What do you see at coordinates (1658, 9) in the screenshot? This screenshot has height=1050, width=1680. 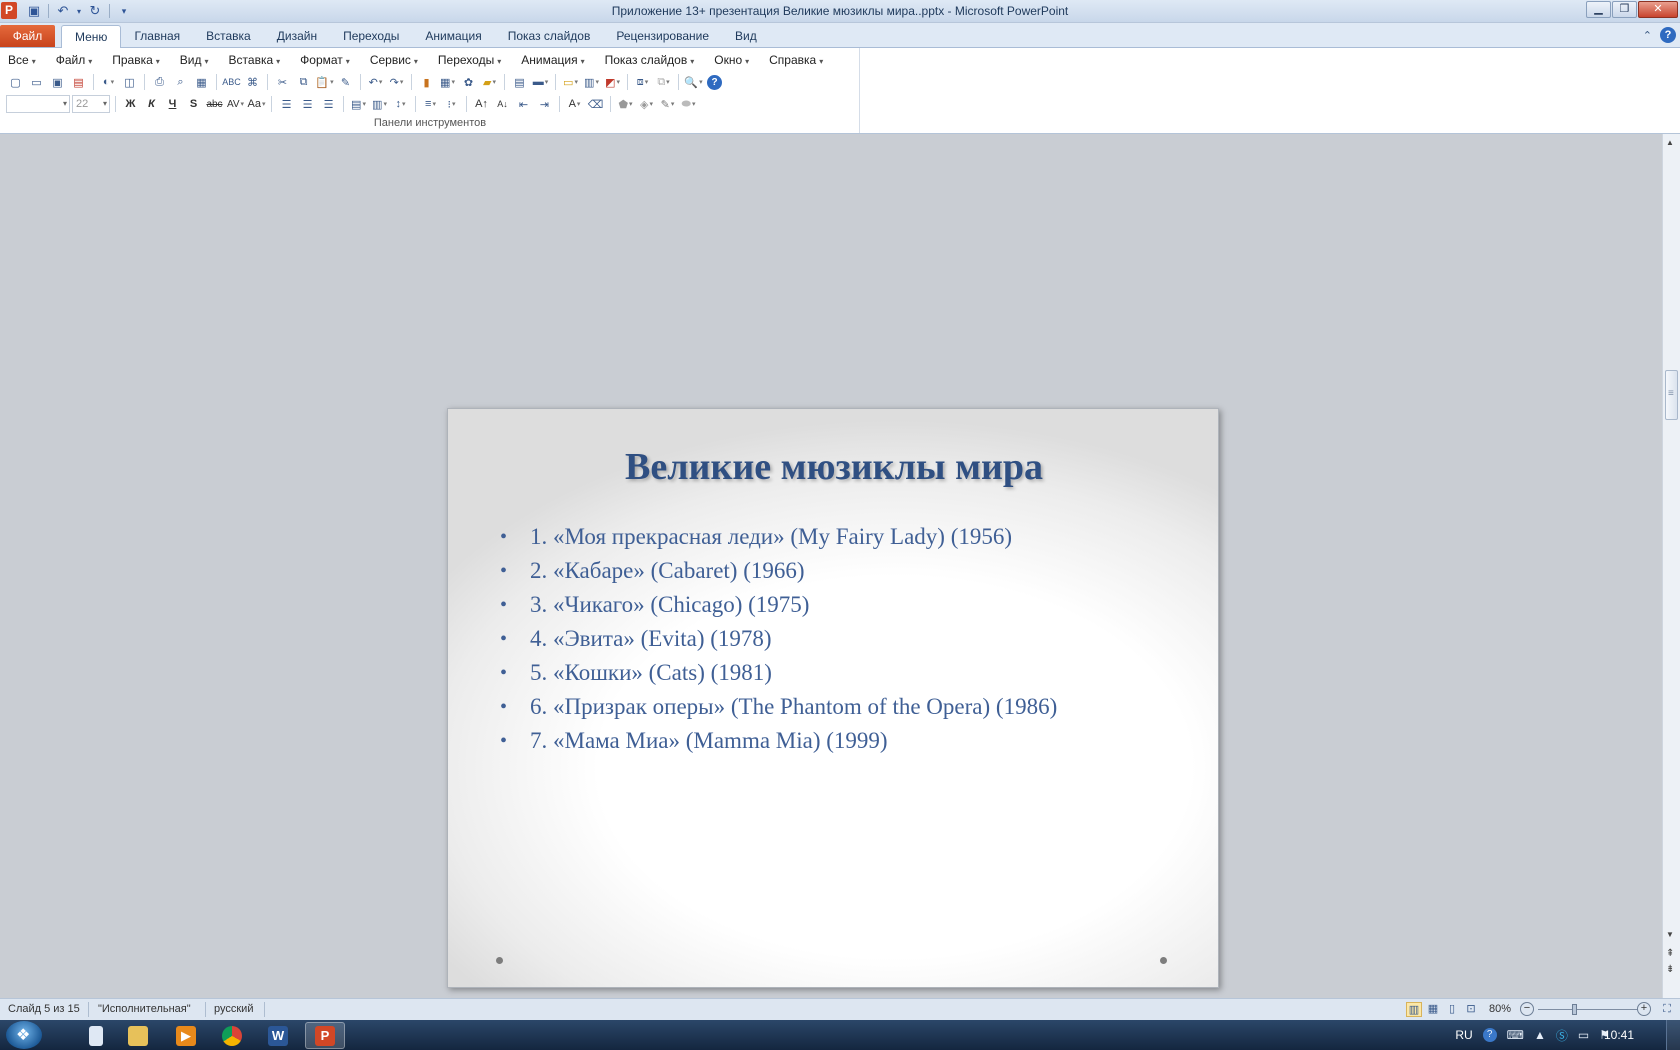 I see `close-button: ✕` at bounding box center [1658, 9].